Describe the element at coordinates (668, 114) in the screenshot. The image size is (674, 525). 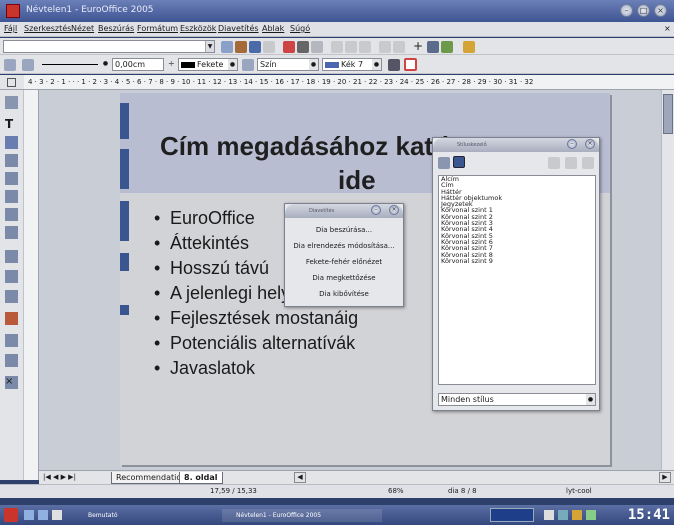
I see `scroll-thumb` at that location.